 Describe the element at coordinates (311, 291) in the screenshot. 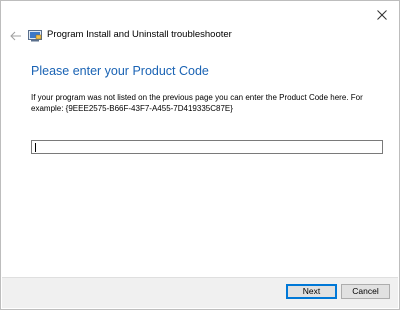

I see `next-button: Next` at that location.